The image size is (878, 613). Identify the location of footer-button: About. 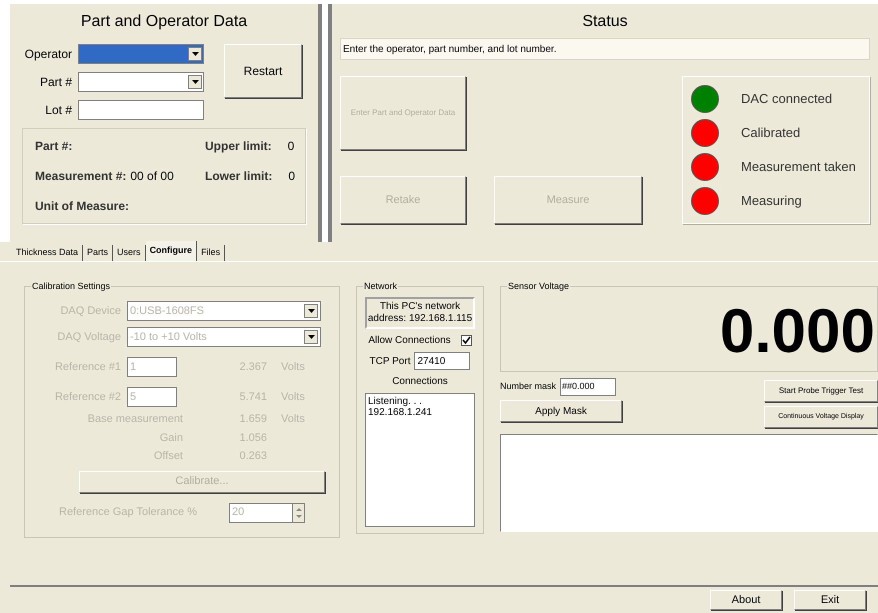
(746, 600).